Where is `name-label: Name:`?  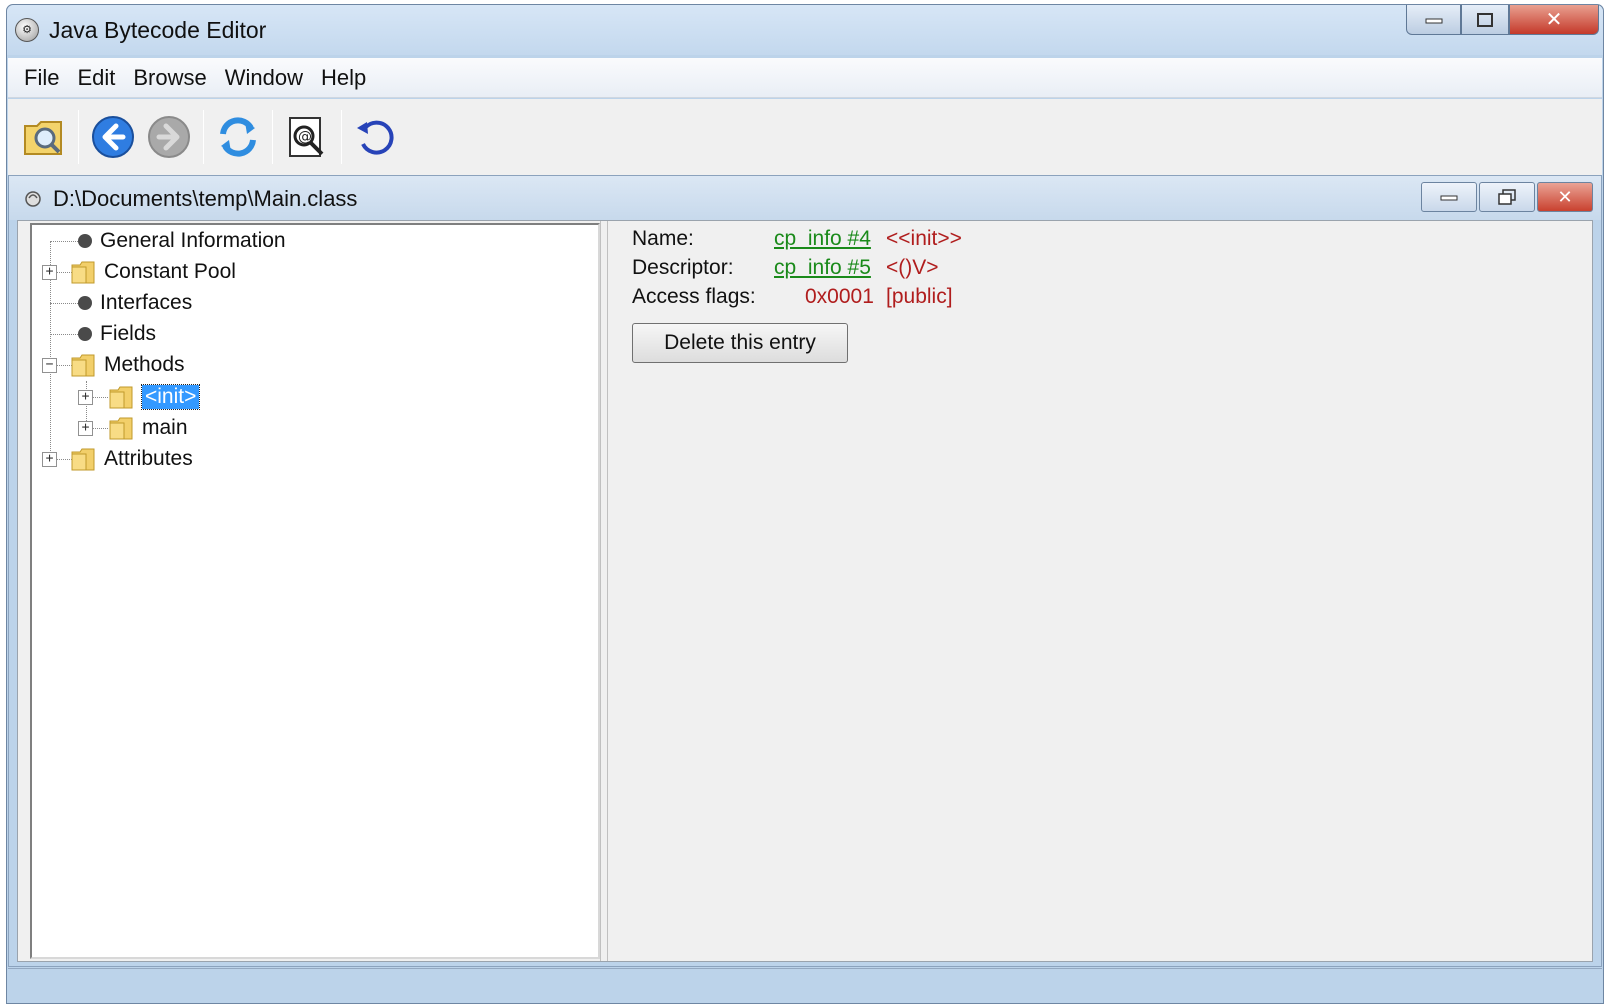
name-label: Name: is located at coordinates (663, 238).